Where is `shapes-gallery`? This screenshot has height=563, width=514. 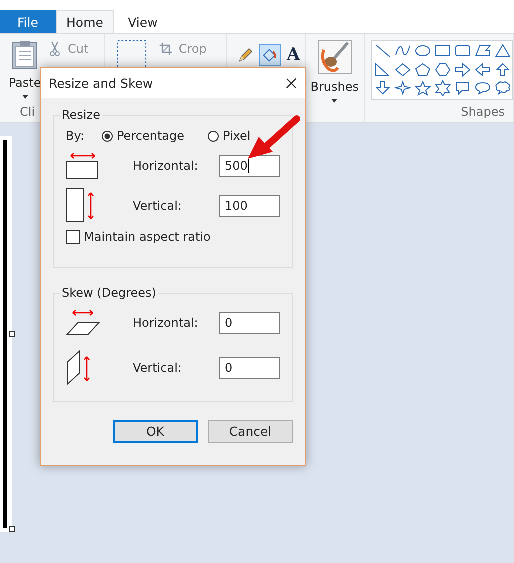 shapes-gallery is located at coordinates (442, 70).